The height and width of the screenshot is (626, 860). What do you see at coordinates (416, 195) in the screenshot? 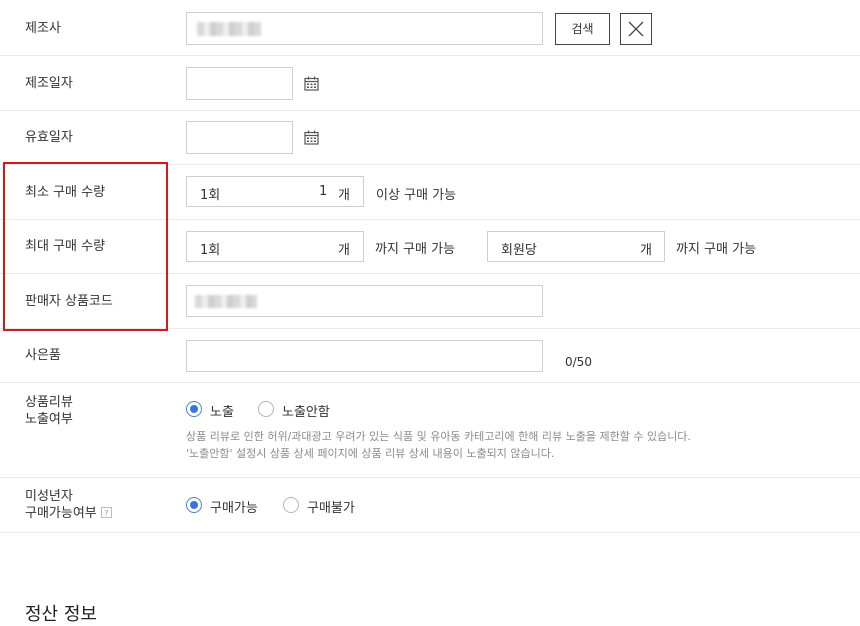
I see `min-purchase-suffix: 이상 구매 가능` at bounding box center [416, 195].